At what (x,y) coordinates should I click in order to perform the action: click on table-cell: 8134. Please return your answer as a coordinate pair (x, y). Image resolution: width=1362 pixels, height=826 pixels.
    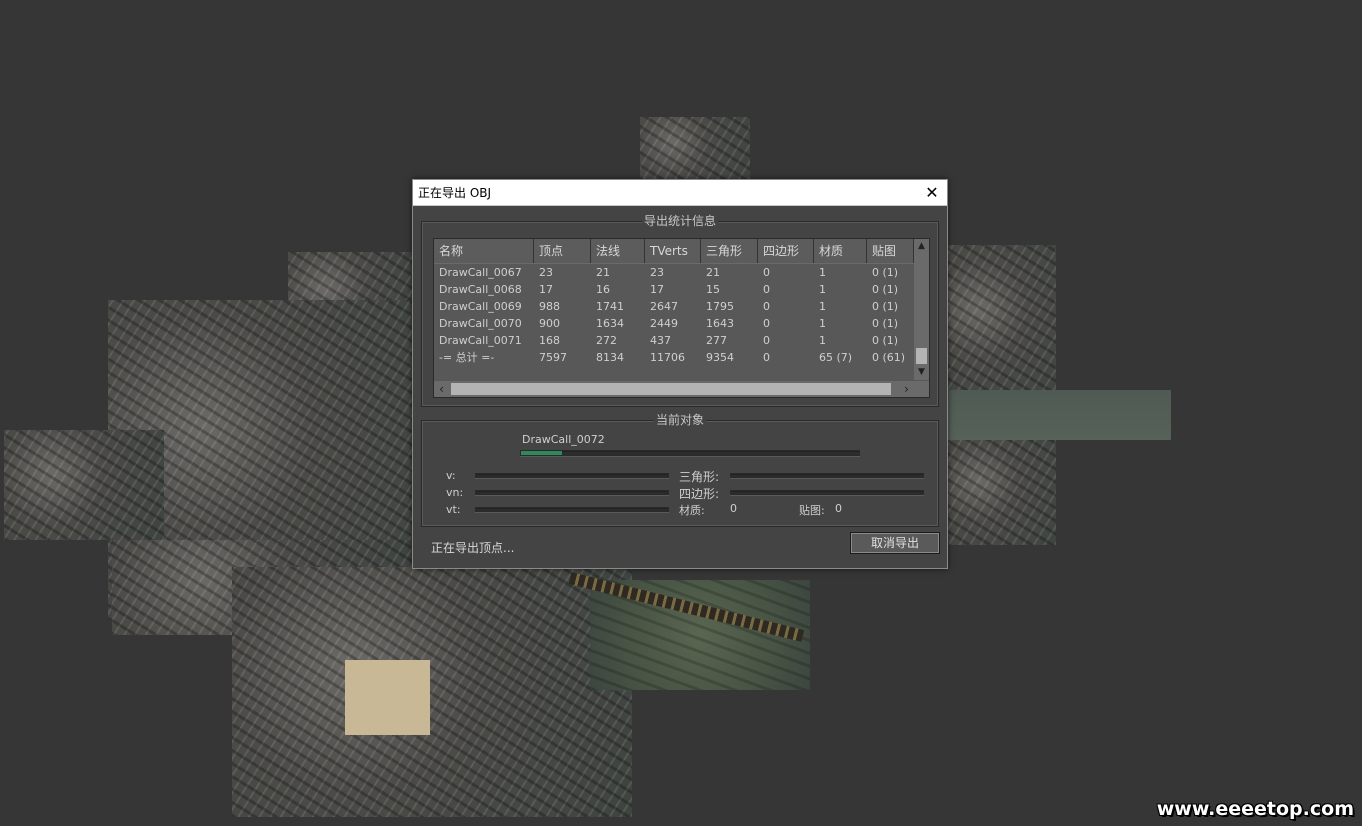
    Looking at the image, I should click on (610, 357).